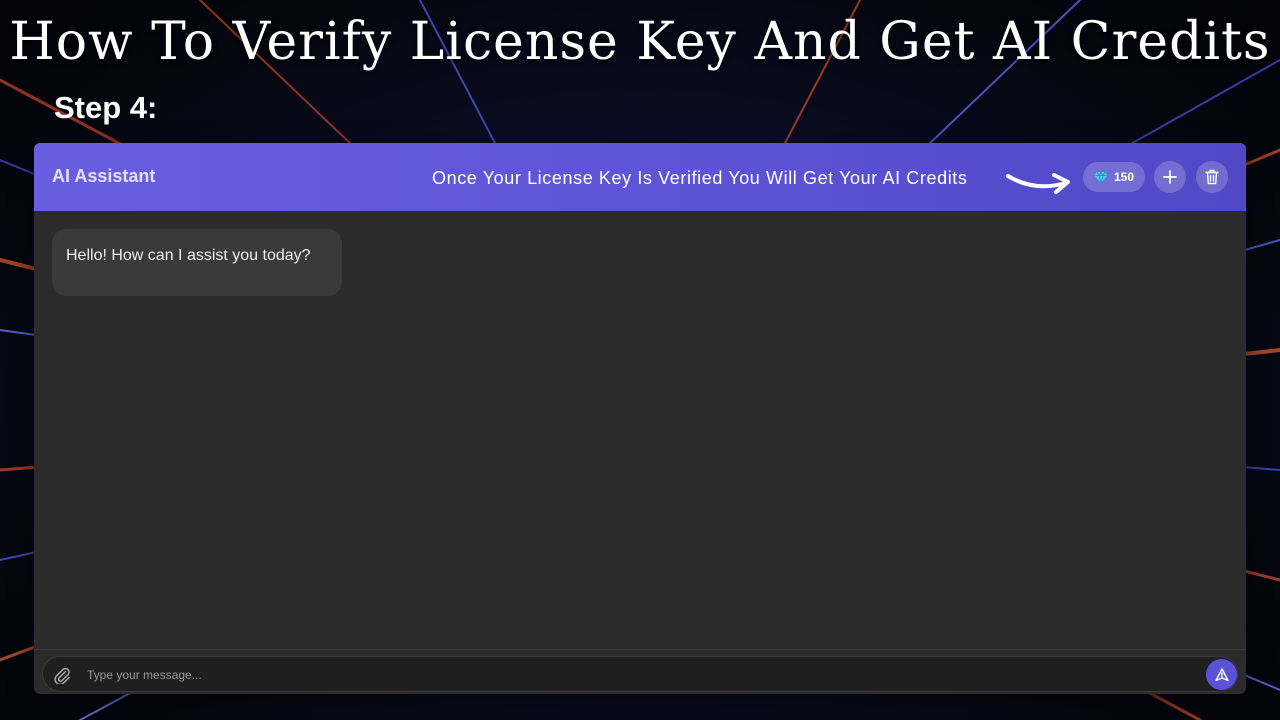  What do you see at coordinates (104, 176) in the screenshot?
I see `app-title: AI Assistant` at bounding box center [104, 176].